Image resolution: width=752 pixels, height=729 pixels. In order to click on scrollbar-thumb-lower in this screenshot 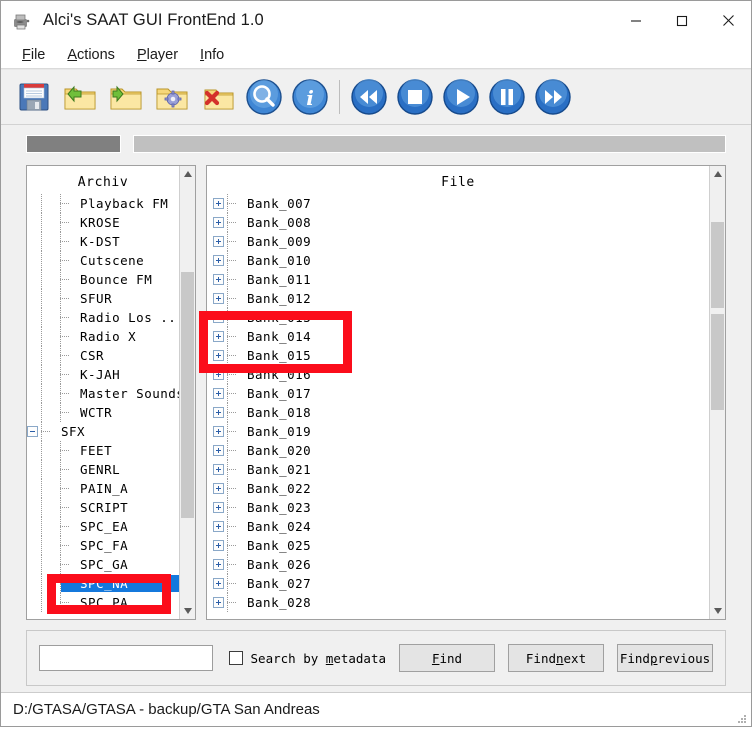, I will do `click(717, 362)`.